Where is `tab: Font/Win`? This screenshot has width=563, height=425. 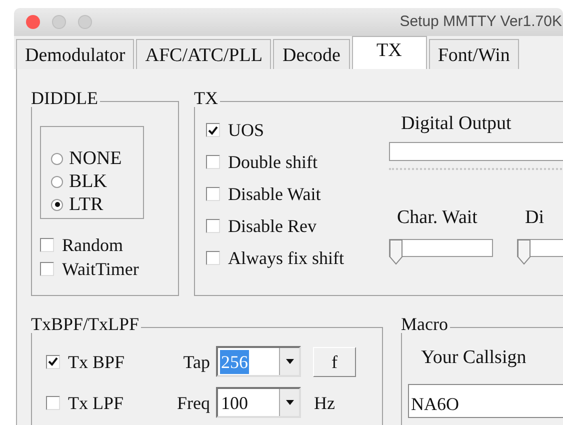
tab: Font/Win is located at coordinates (473, 54).